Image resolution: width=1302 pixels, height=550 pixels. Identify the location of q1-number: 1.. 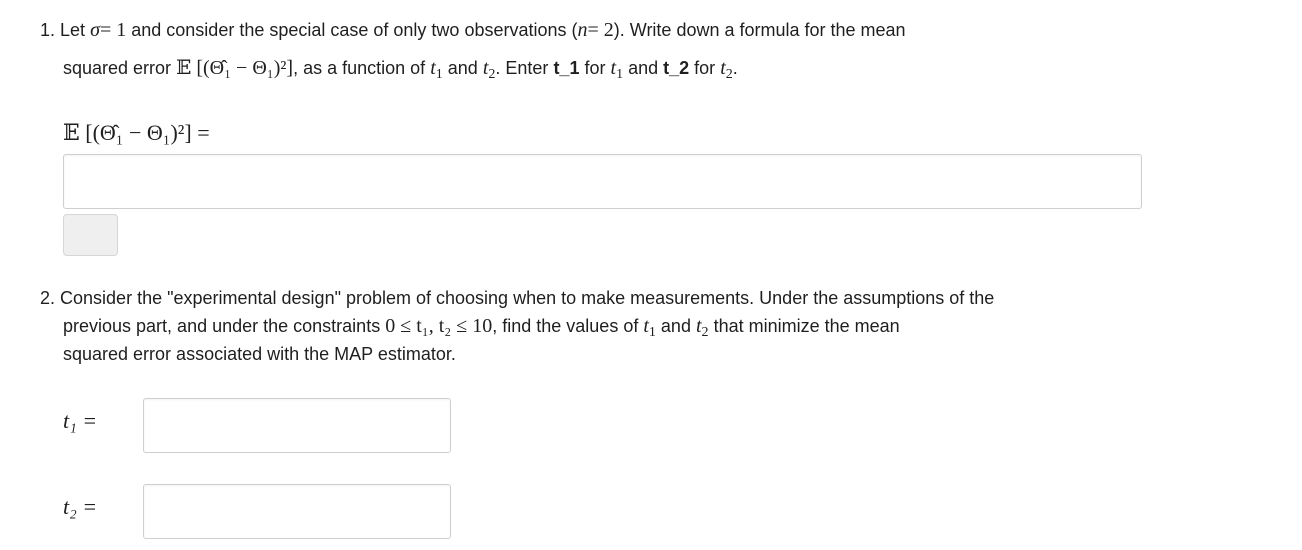
(48, 30).